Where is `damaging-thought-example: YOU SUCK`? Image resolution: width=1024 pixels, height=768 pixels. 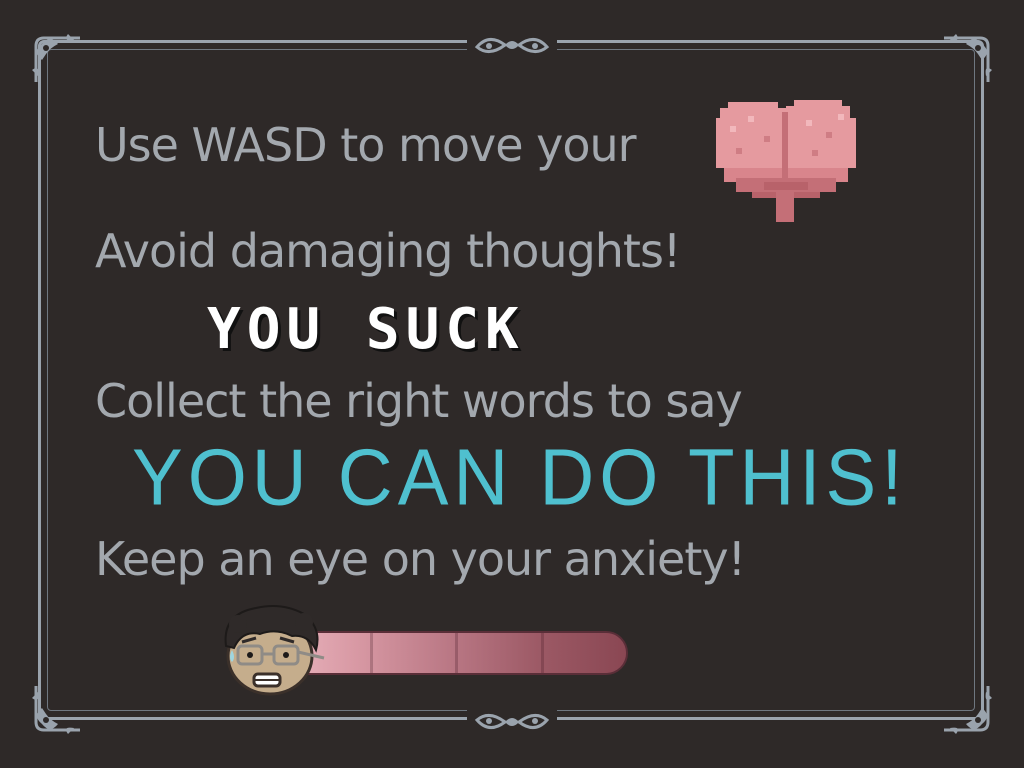
damaging-thought-example: YOU SUCK is located at coordinates (366, 329).